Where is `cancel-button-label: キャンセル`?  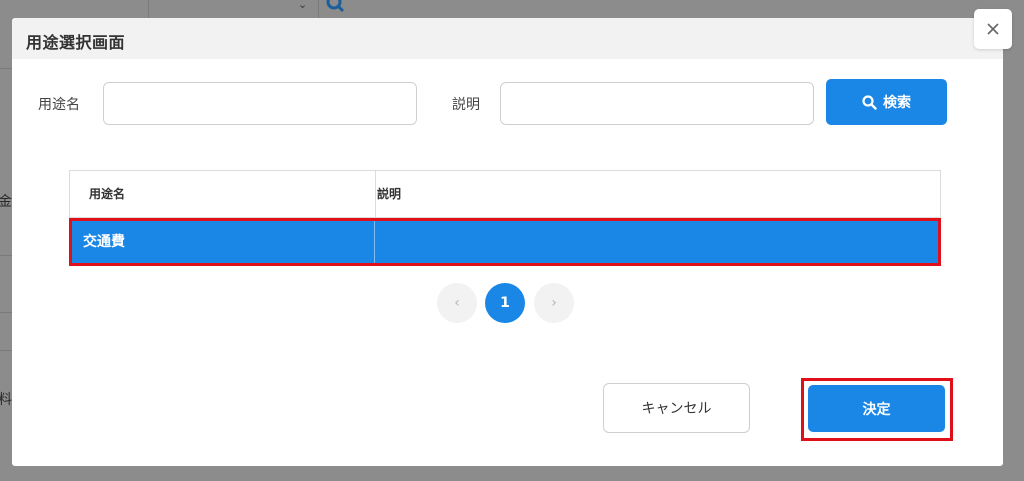 cancel-button-label: キャンセル is located at coordinates (676, 409).